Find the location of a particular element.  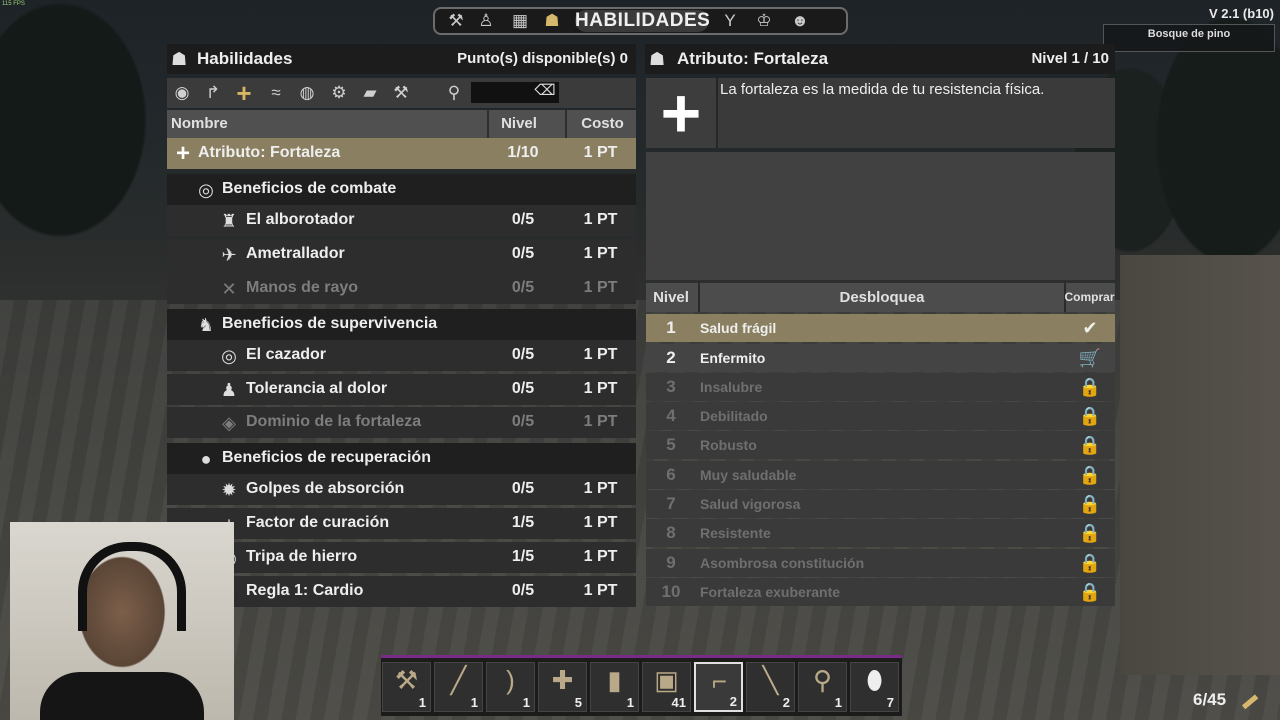

hotbar-slot-4: ✚ 5 is located at coordinates (562, 687).